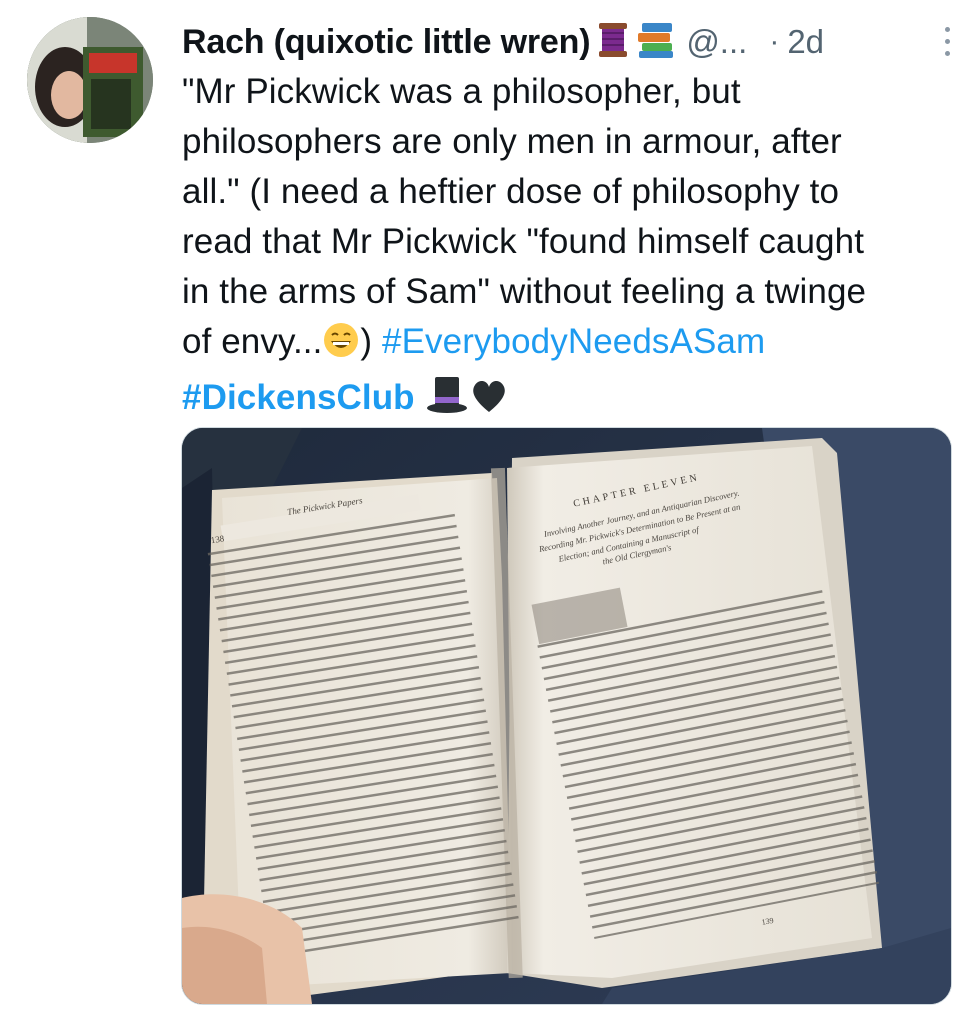  I want to click on author-name: Rach (quixotic little wren), so click(386, 42).